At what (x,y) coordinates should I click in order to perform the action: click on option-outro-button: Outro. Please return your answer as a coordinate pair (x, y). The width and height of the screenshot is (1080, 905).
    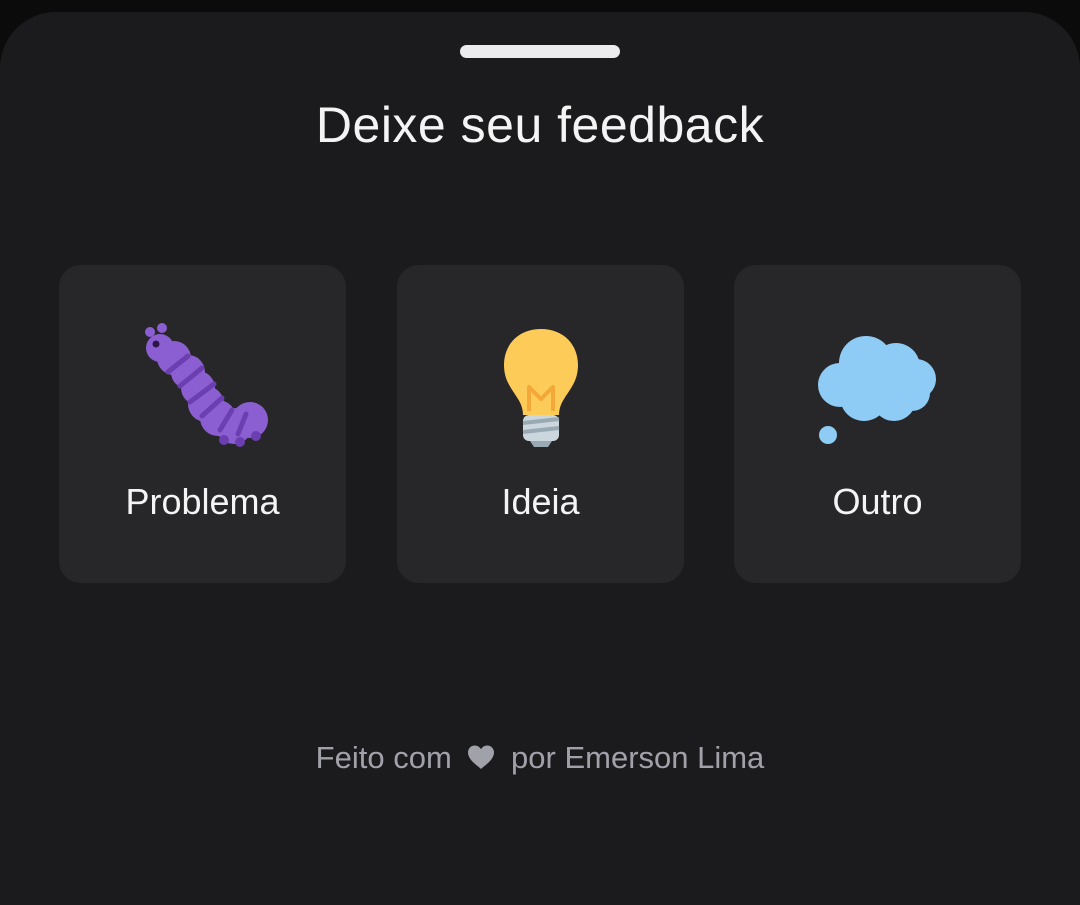
    Looking at the image, I should click on (877, 424).